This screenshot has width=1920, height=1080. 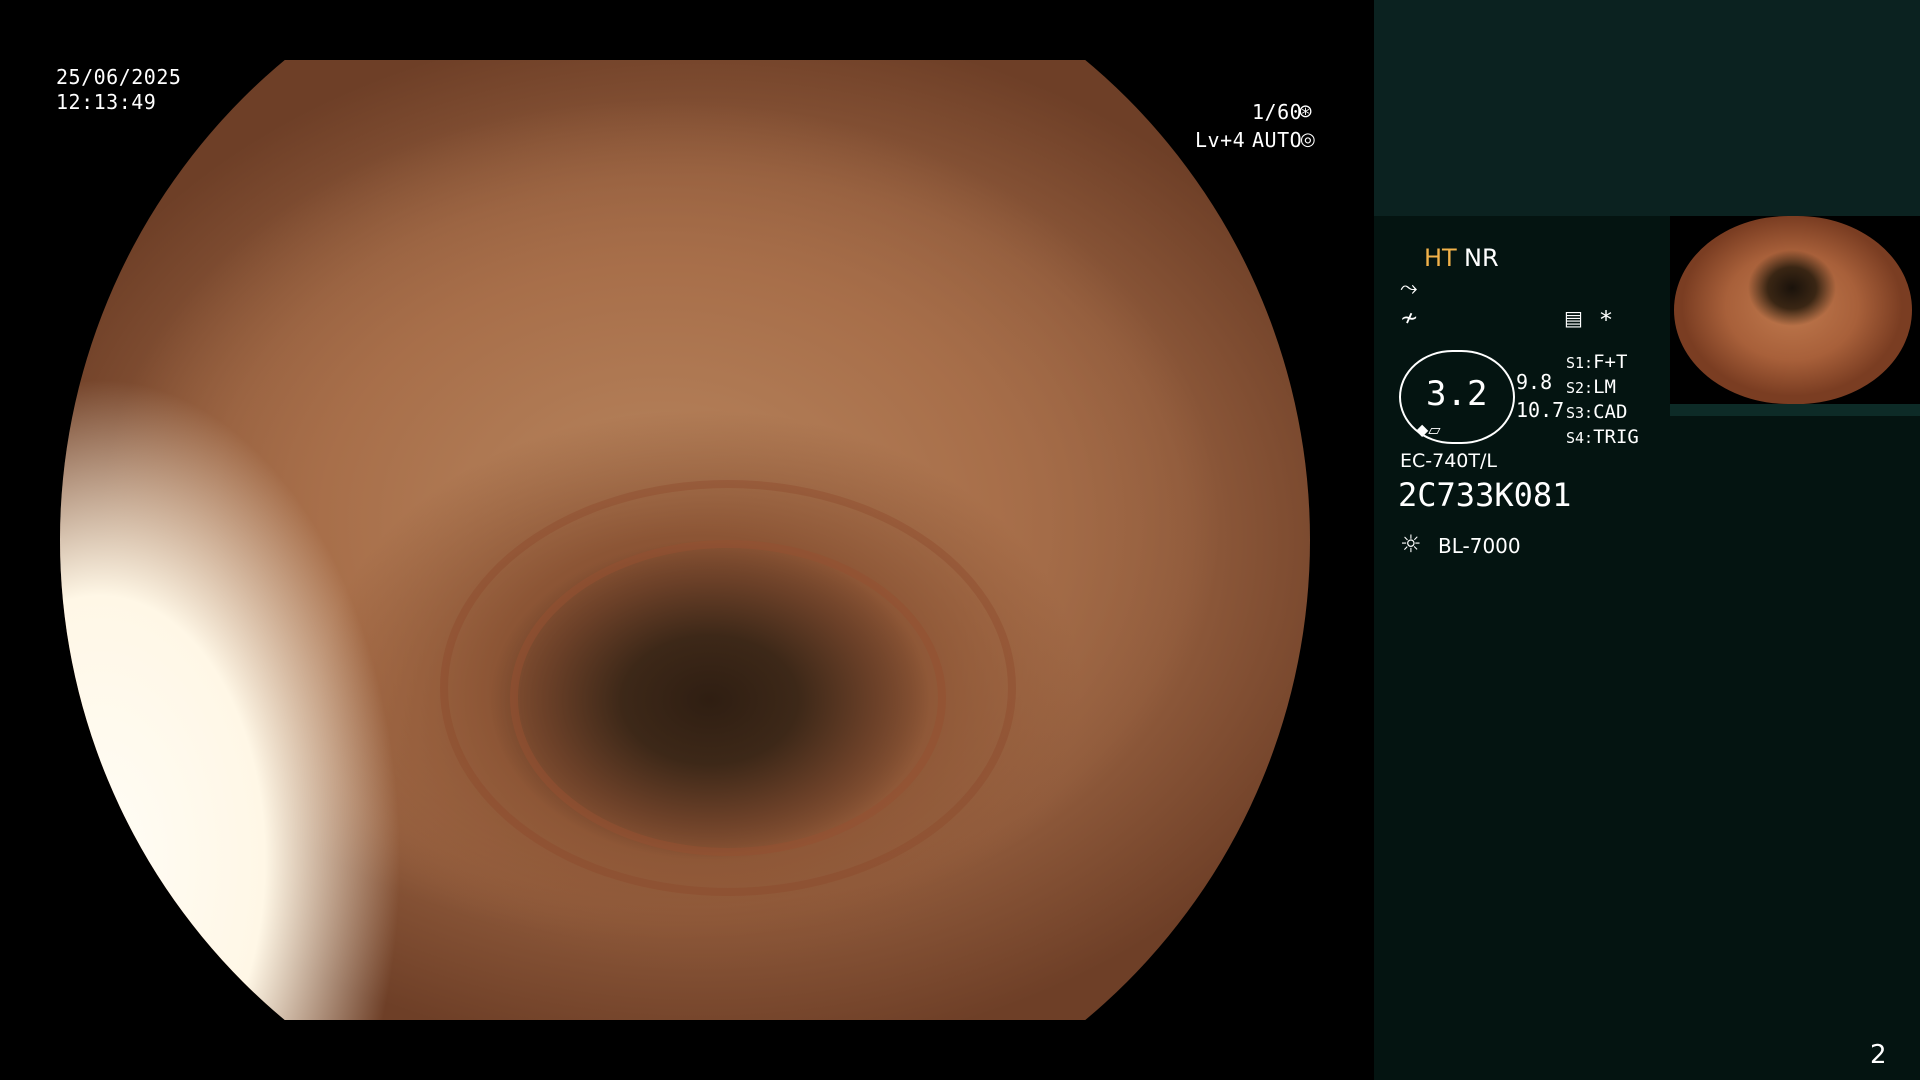 What do you see at coordinates (1411, 544) in the screenshot?
I see `light-source-icon: ☼` at bounding box center [1411, 544].